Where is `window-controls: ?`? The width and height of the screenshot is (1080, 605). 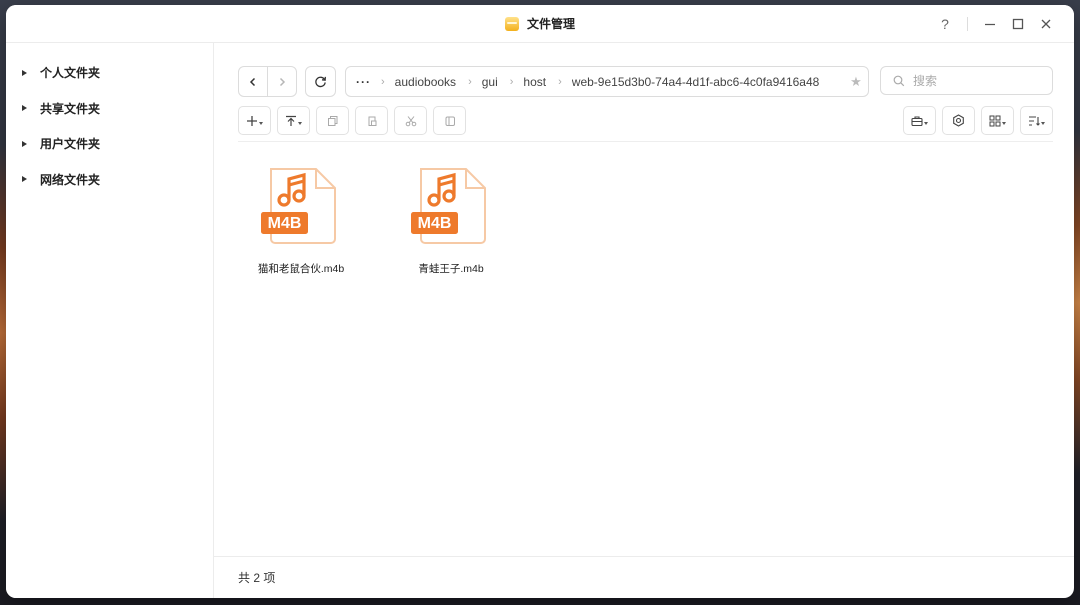 window-controls: ? is located at coordinates (995, 23).